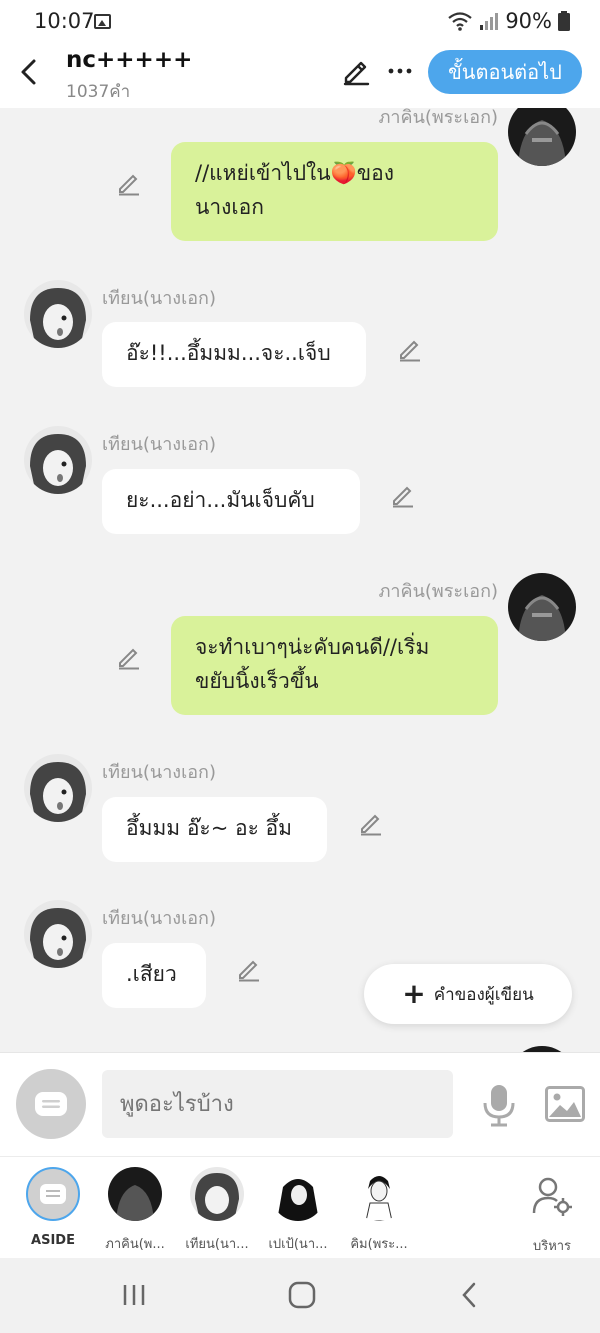  Describe the element at coordinates (53, 1240) in the screenshot. I see `character-name: ASIDE` at that location.